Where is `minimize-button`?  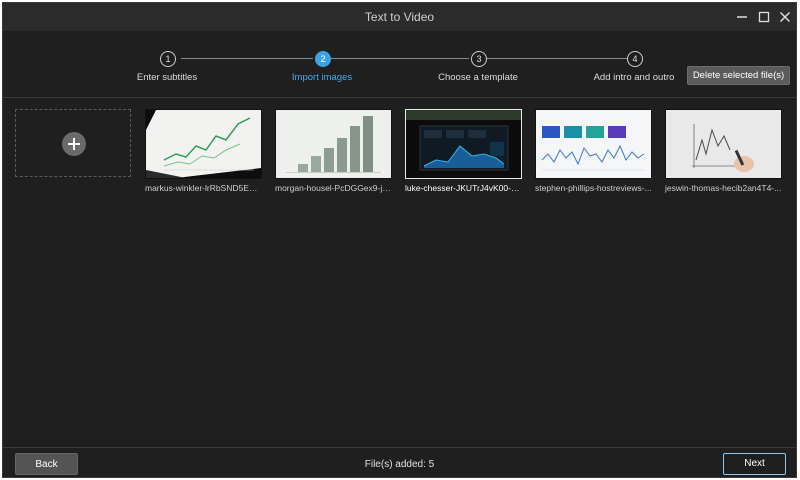
minimize-button is located at coordinates (742, 17).